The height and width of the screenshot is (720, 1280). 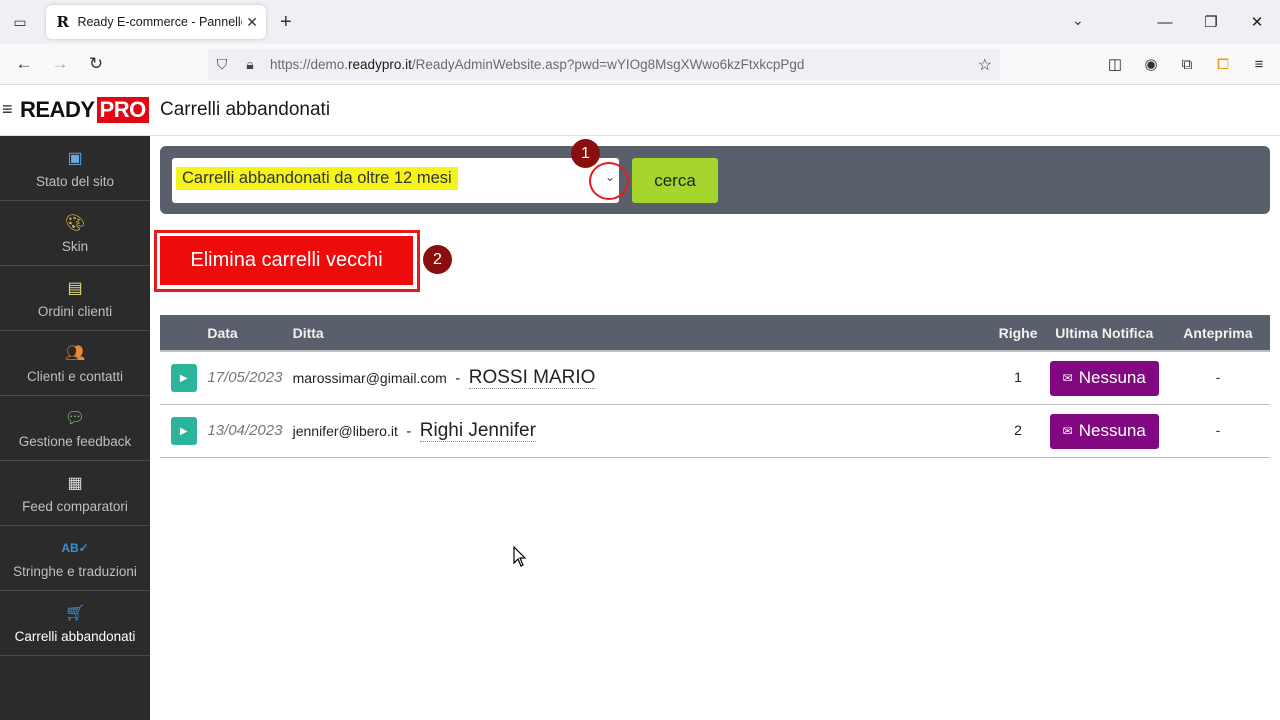 What do you see at coordinates (75, 376) in the screenshot?
I see `sidebar-item-label: Clienti e contatti` at bounding box center [75, 376].